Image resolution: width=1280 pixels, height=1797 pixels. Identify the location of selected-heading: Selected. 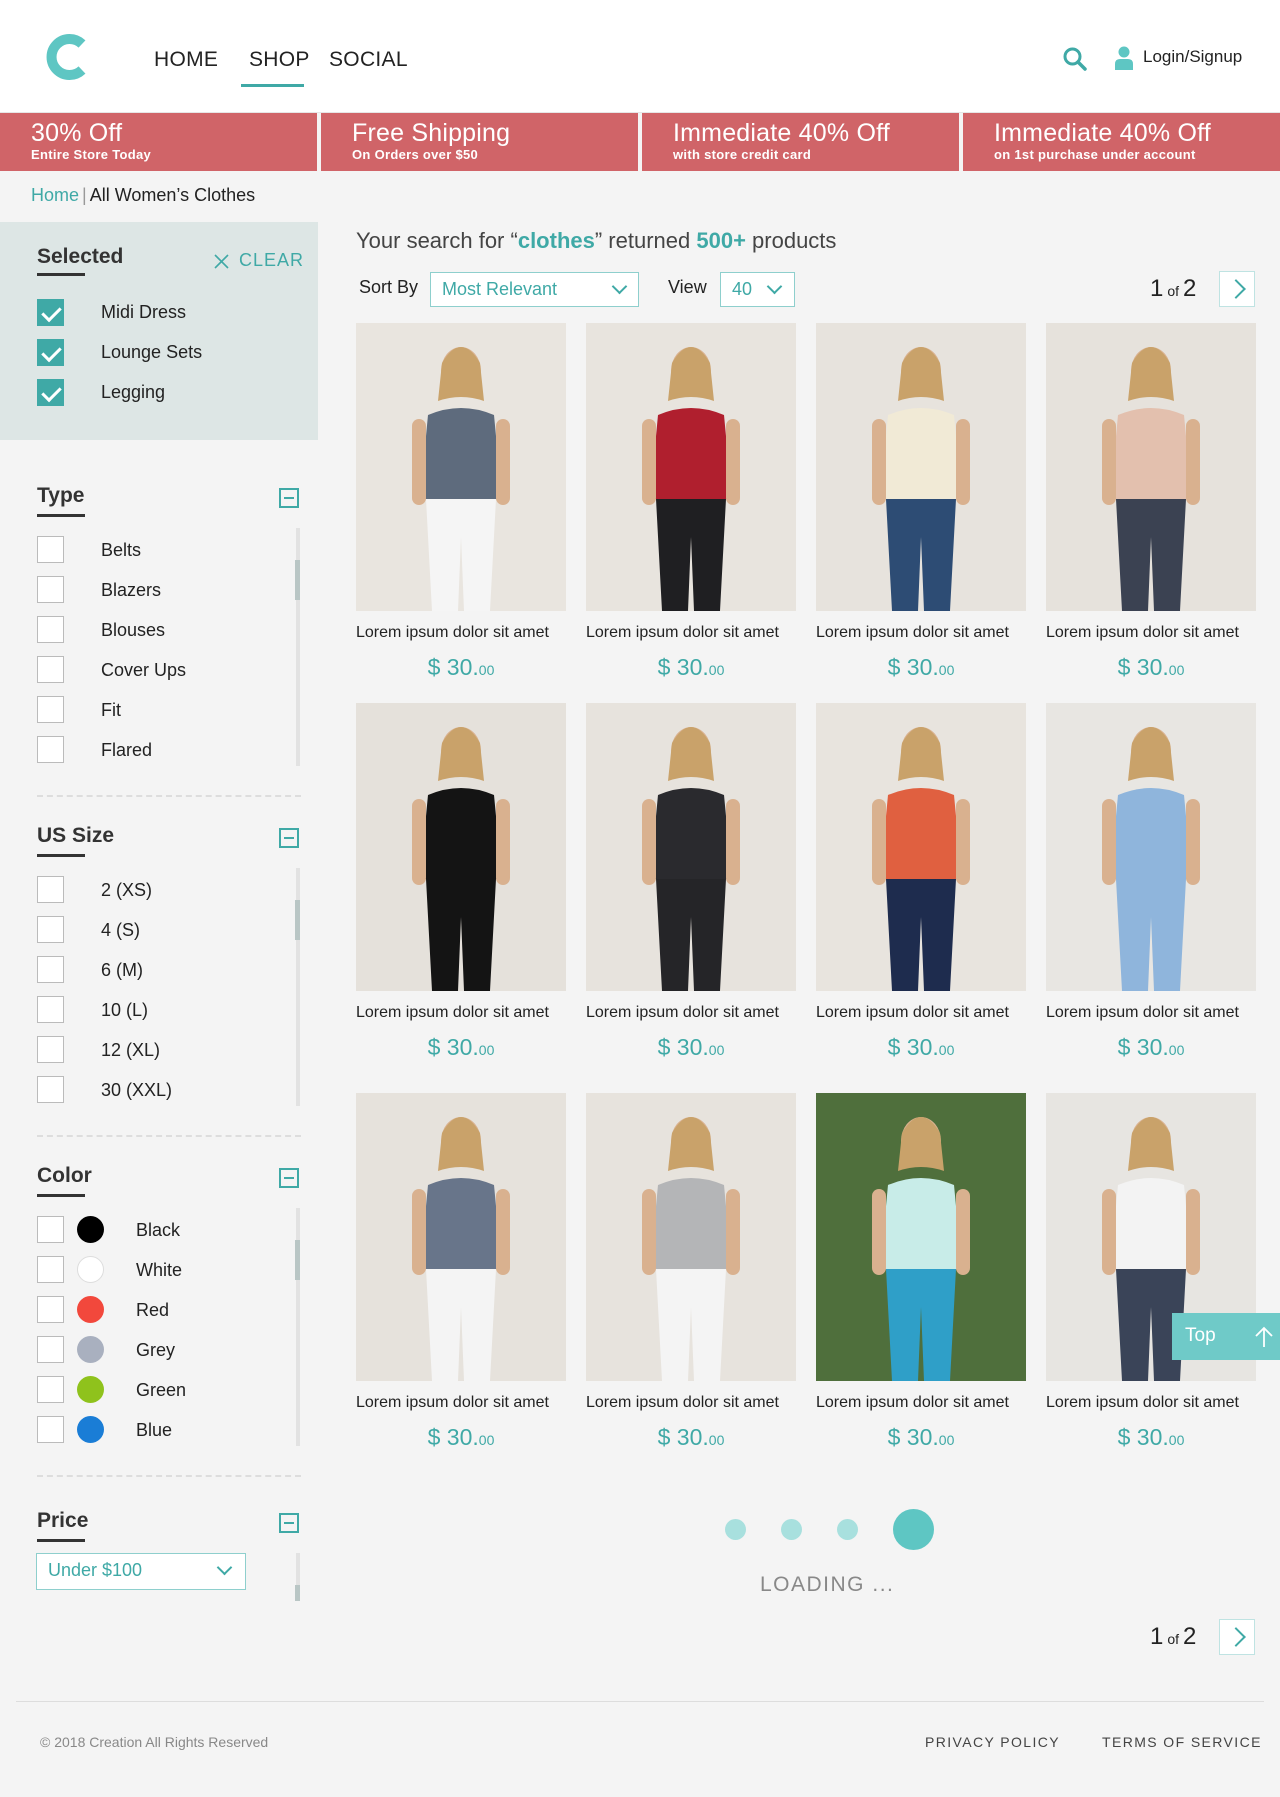
(80, 256).